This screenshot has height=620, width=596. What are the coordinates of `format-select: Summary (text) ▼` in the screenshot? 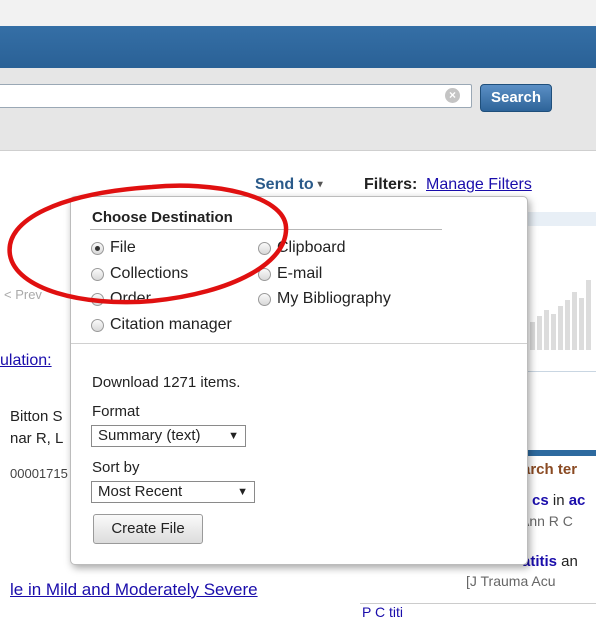 It's located at (168, 436).